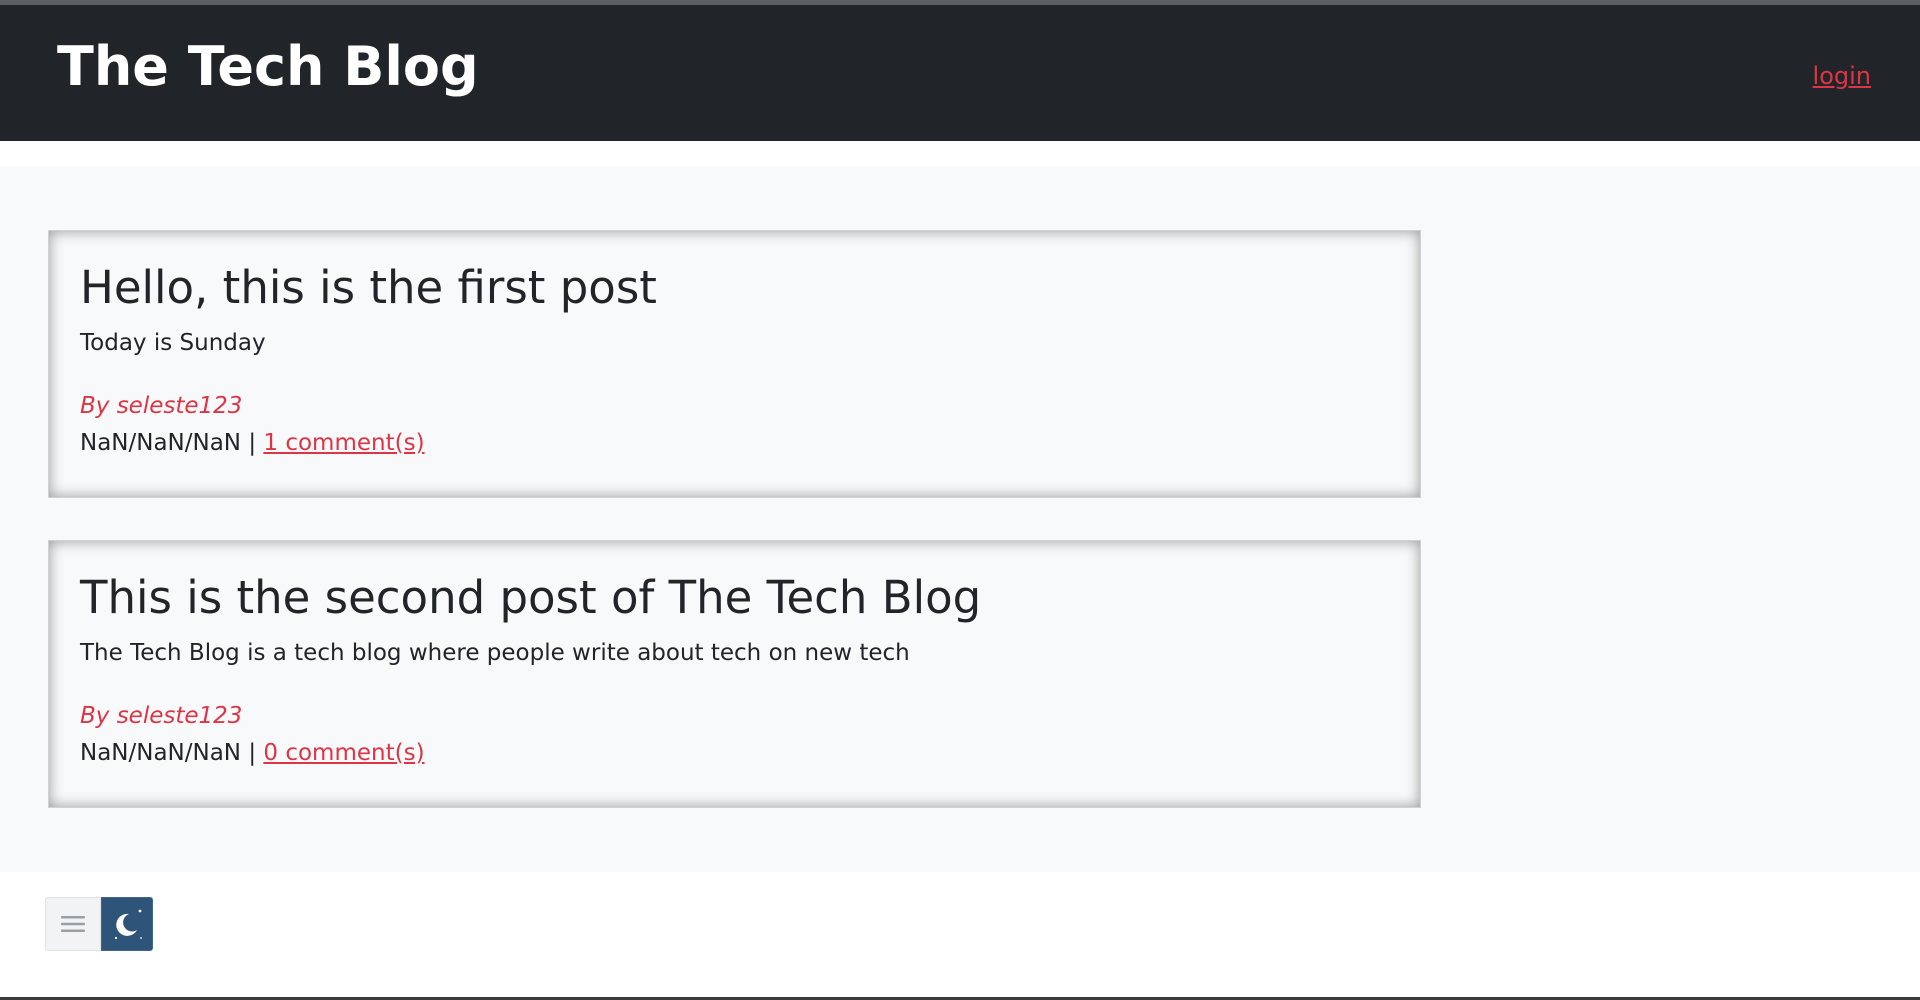  What do you see at coordinates (173, 343) in the screenshot?
I see `post-body: Today is Sunday` at bounding box center [173, 343].